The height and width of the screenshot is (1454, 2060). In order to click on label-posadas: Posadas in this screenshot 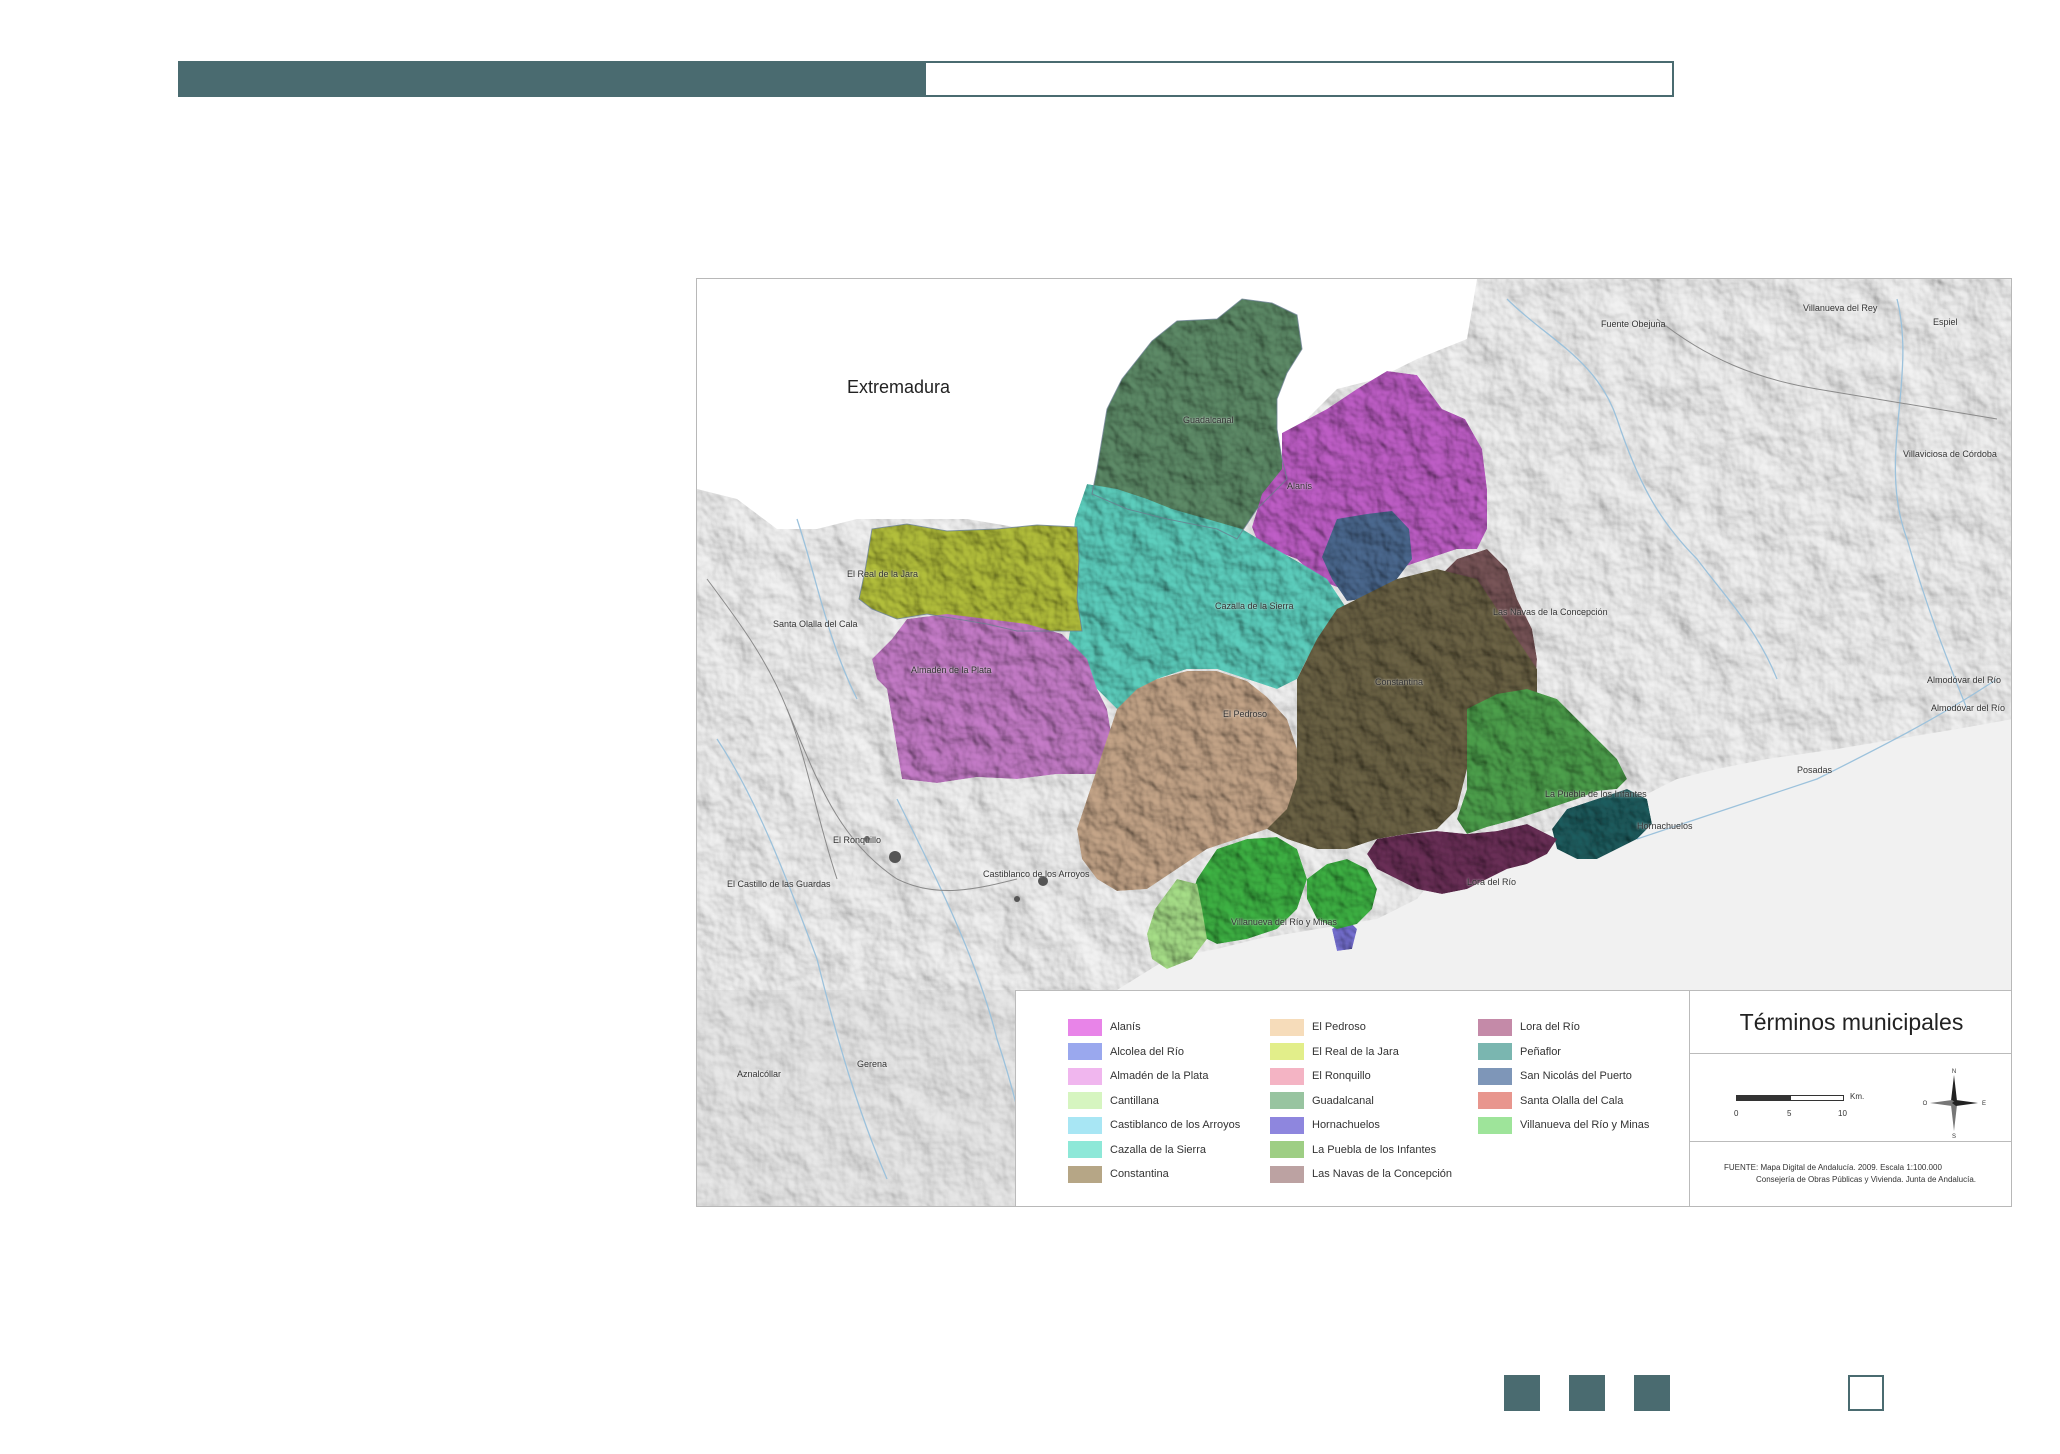, I will do `click(1815, 770)`.